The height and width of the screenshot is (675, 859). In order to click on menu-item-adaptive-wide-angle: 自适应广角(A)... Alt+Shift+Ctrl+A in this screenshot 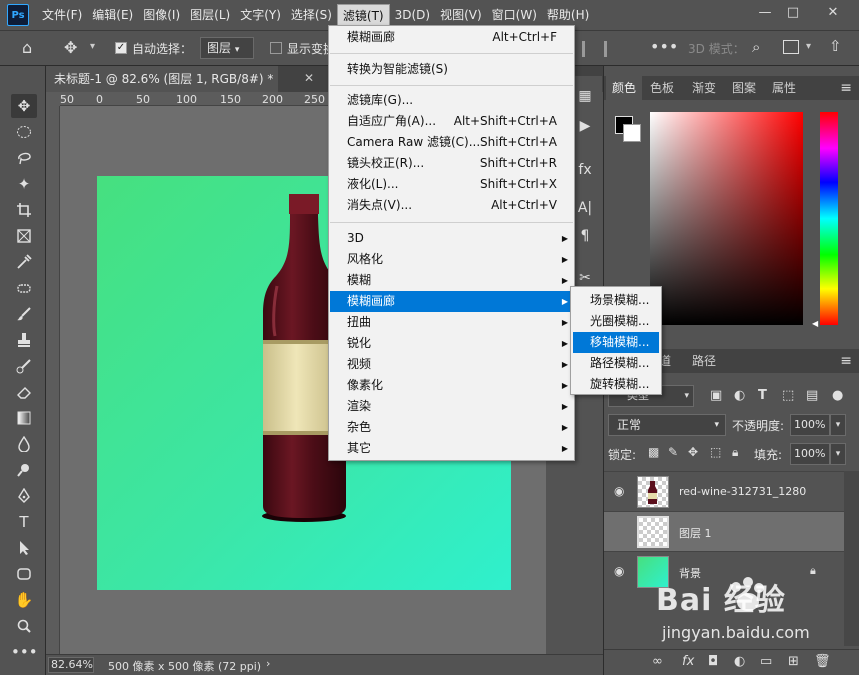, I will do `click(451, 121)`.